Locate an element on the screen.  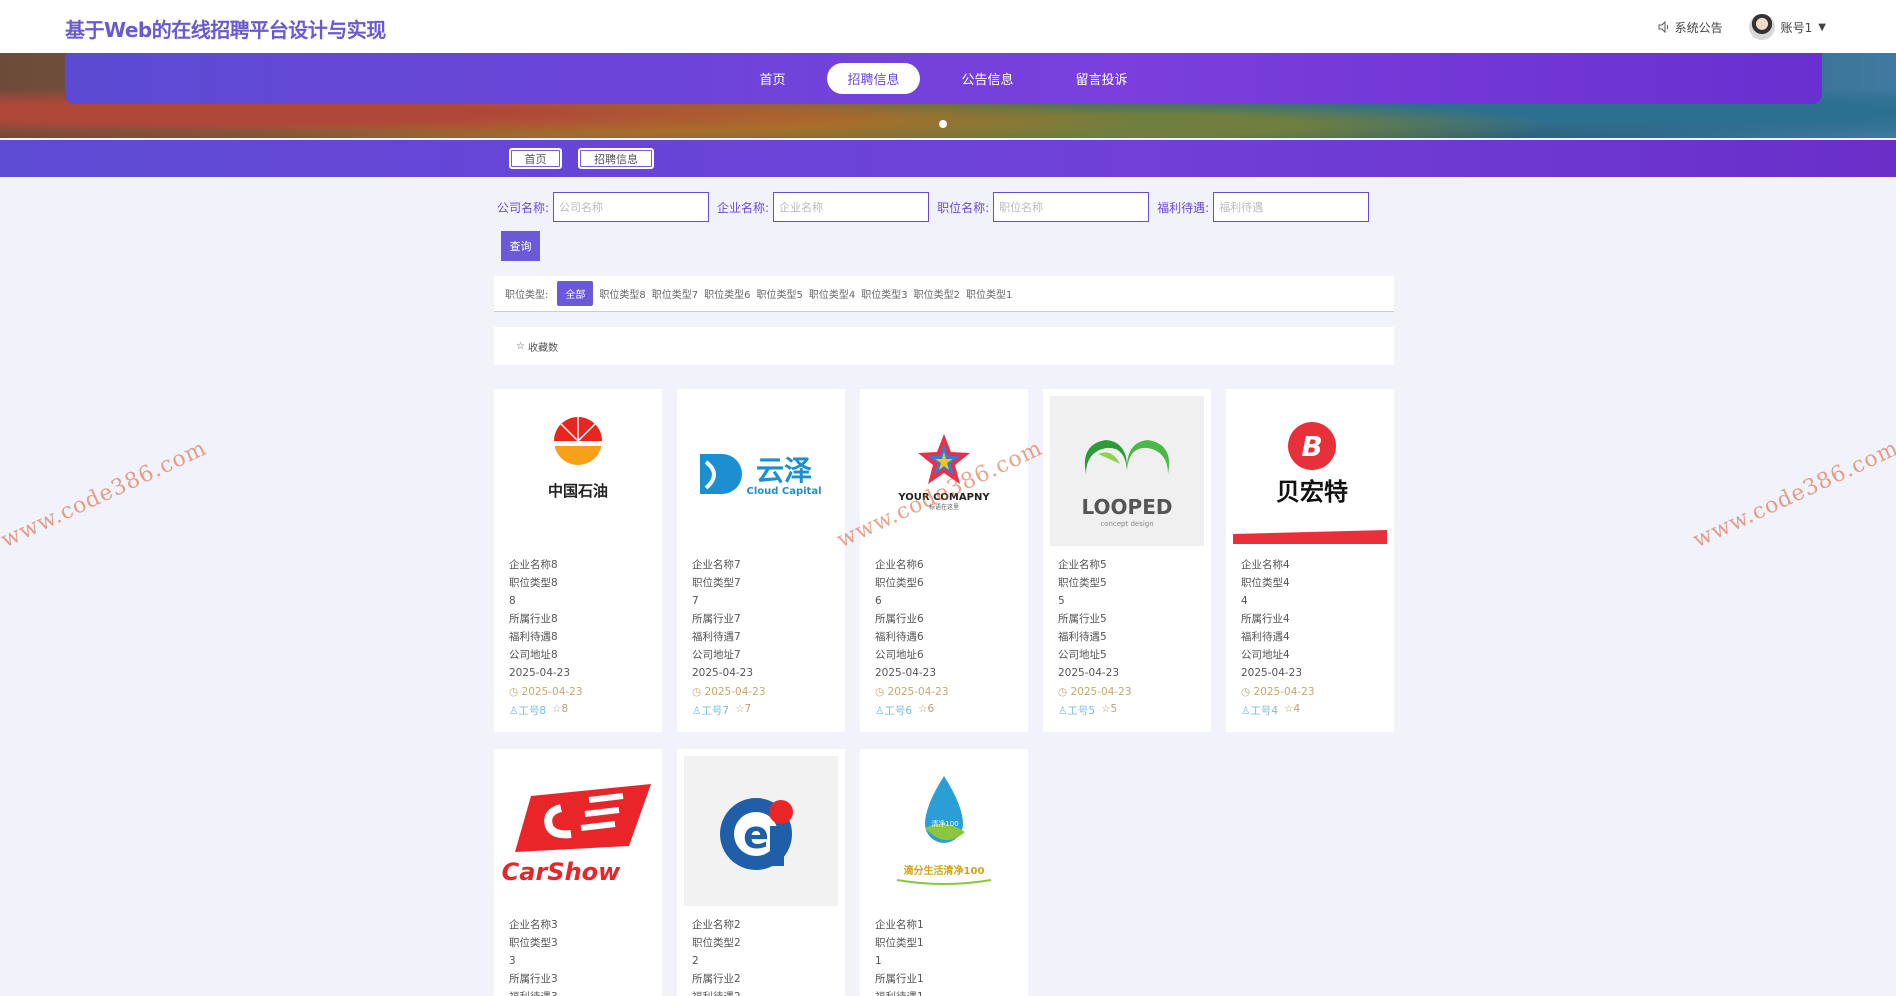
nav-messages: 留言投诉 is located at coordinates (1102, 78).